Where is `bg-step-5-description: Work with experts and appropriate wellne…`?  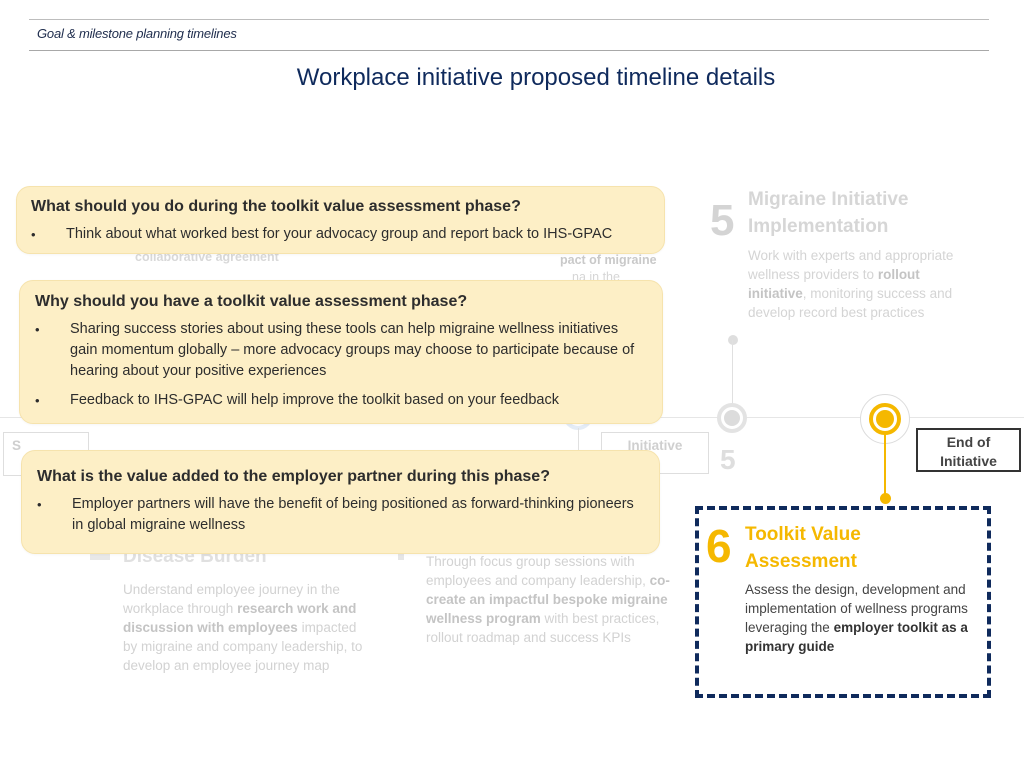 bg-step-5-description: Work with experts and appropriate wellne… is located at coordinates (863, 284).